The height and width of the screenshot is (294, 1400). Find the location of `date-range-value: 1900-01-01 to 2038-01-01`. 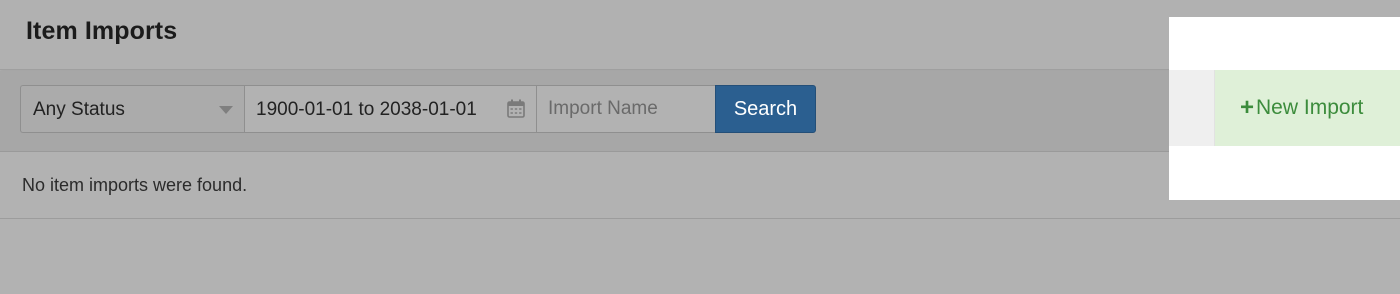

date-range-value: 1900-01-01 to 2038-01-01 is located at coordinates (366, 109).